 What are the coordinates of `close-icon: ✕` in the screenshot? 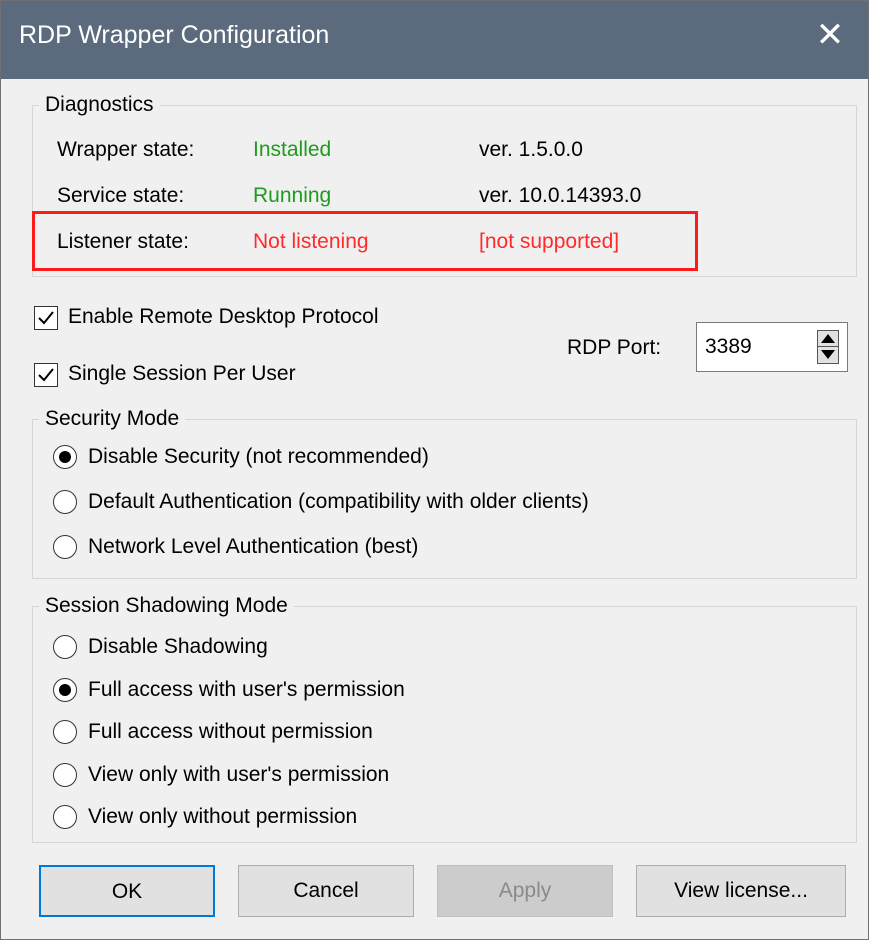 It's located at (830, 35).